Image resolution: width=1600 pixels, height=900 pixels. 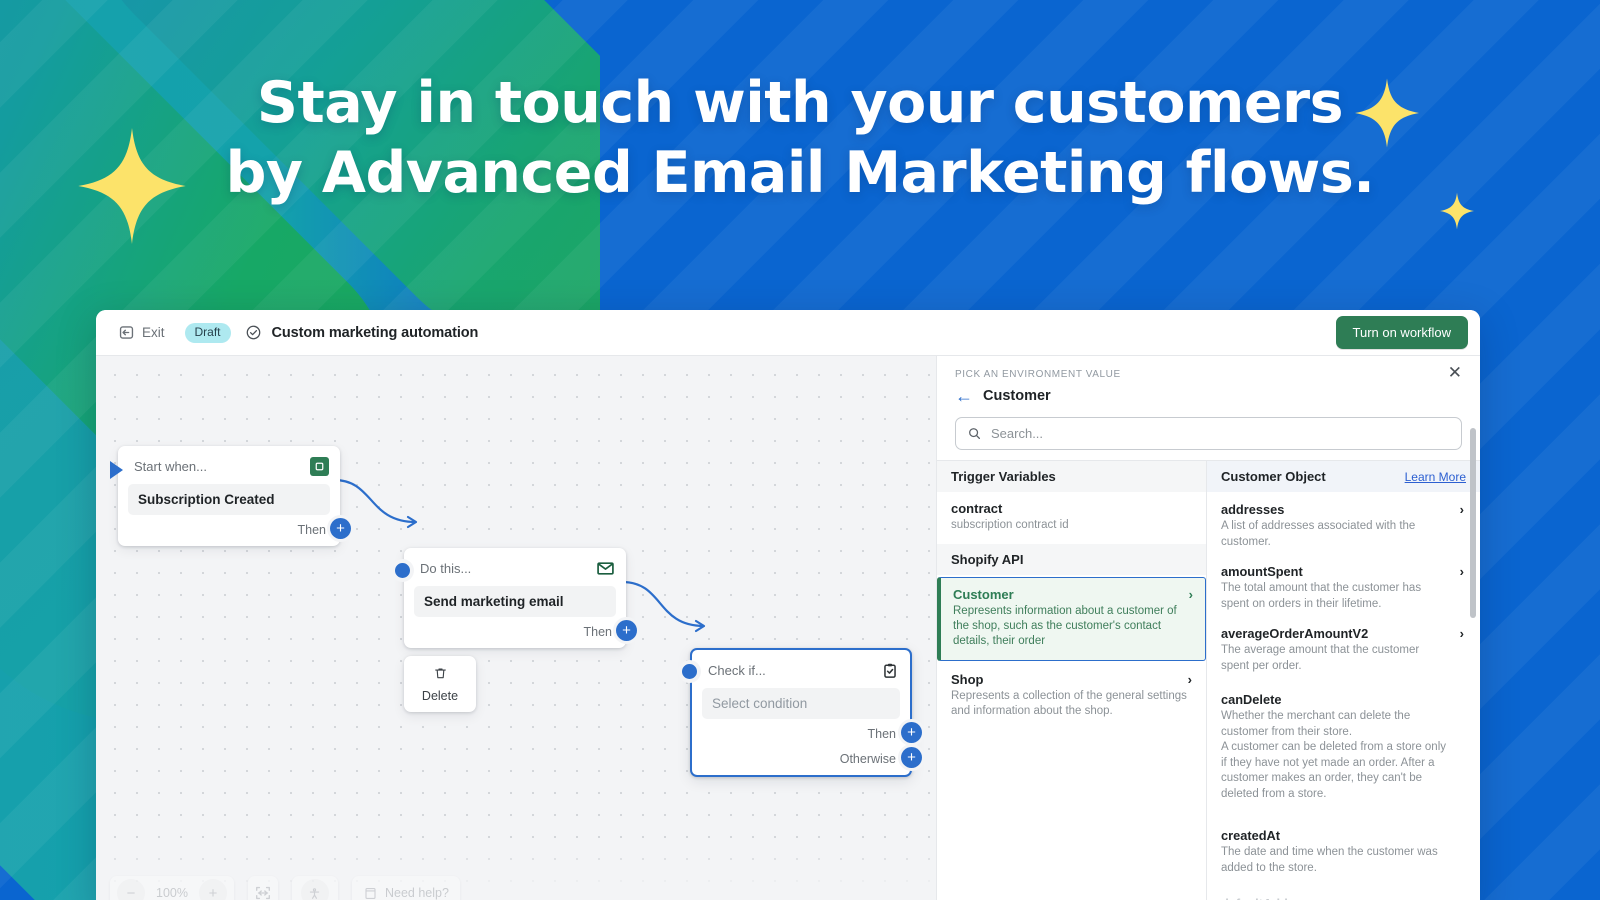 What do you see at coordinates (1253, 509) in the screenshot?
I see `addresses-name: addresses` at bounding box center [1253, 509].